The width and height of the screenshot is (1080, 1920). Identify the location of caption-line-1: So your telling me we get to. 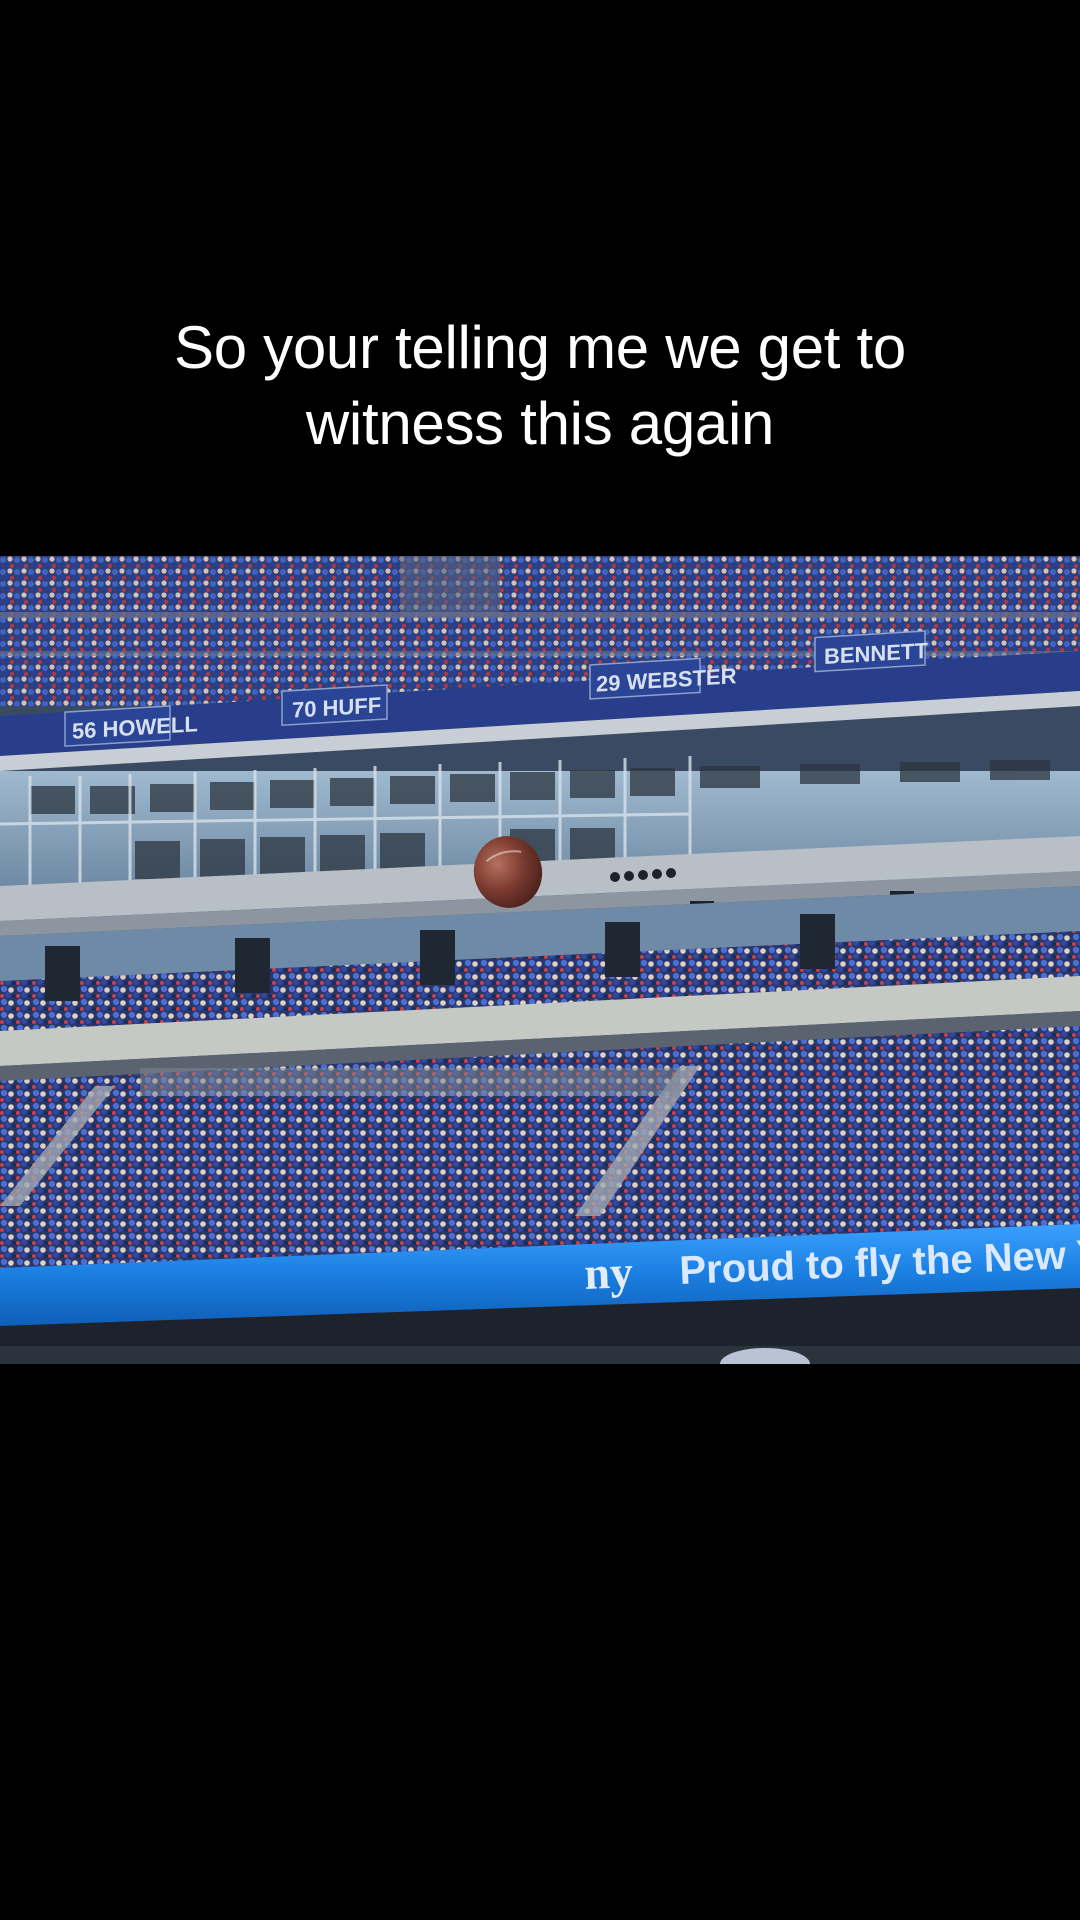
(540, 347).